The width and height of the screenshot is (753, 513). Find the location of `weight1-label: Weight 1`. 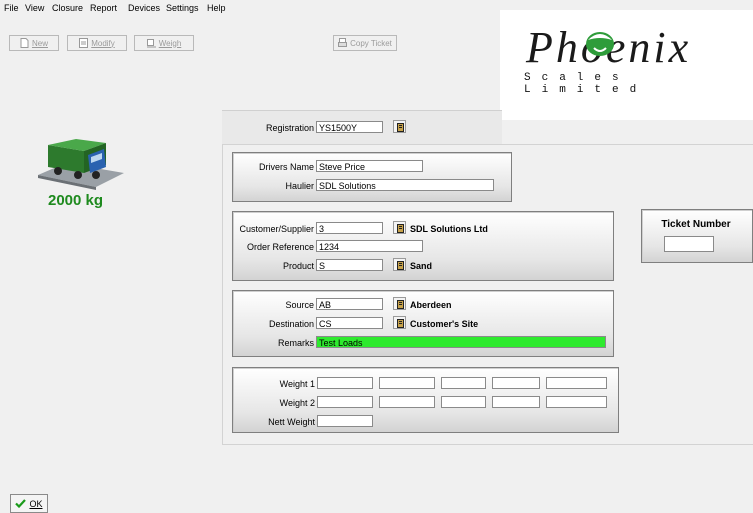

weight1-label: Weight 1 is located at coordinates (297, 384).